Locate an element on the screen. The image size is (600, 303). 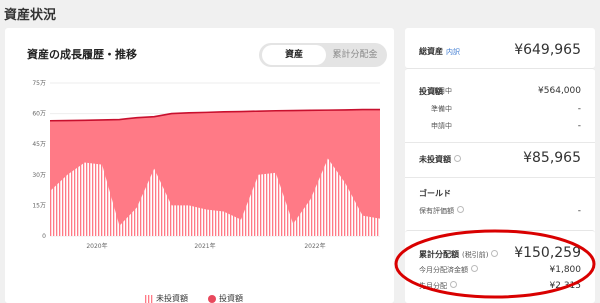
legend-uninvested: 未投資額 is located at coordinates (166, 298).